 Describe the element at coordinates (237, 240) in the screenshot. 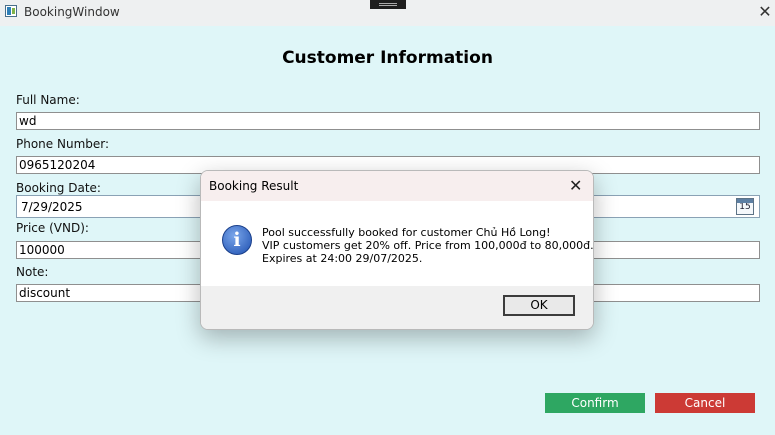

I see `info-icon: i` at that location.